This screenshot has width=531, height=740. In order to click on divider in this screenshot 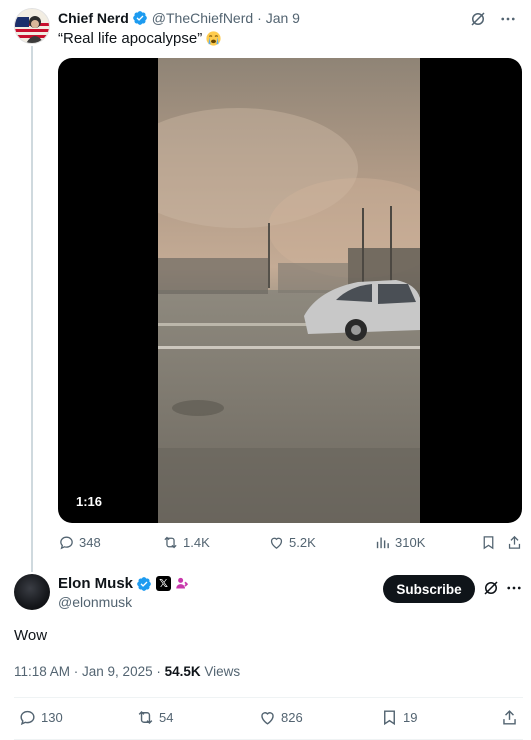, I will do `click(268, 697)`.